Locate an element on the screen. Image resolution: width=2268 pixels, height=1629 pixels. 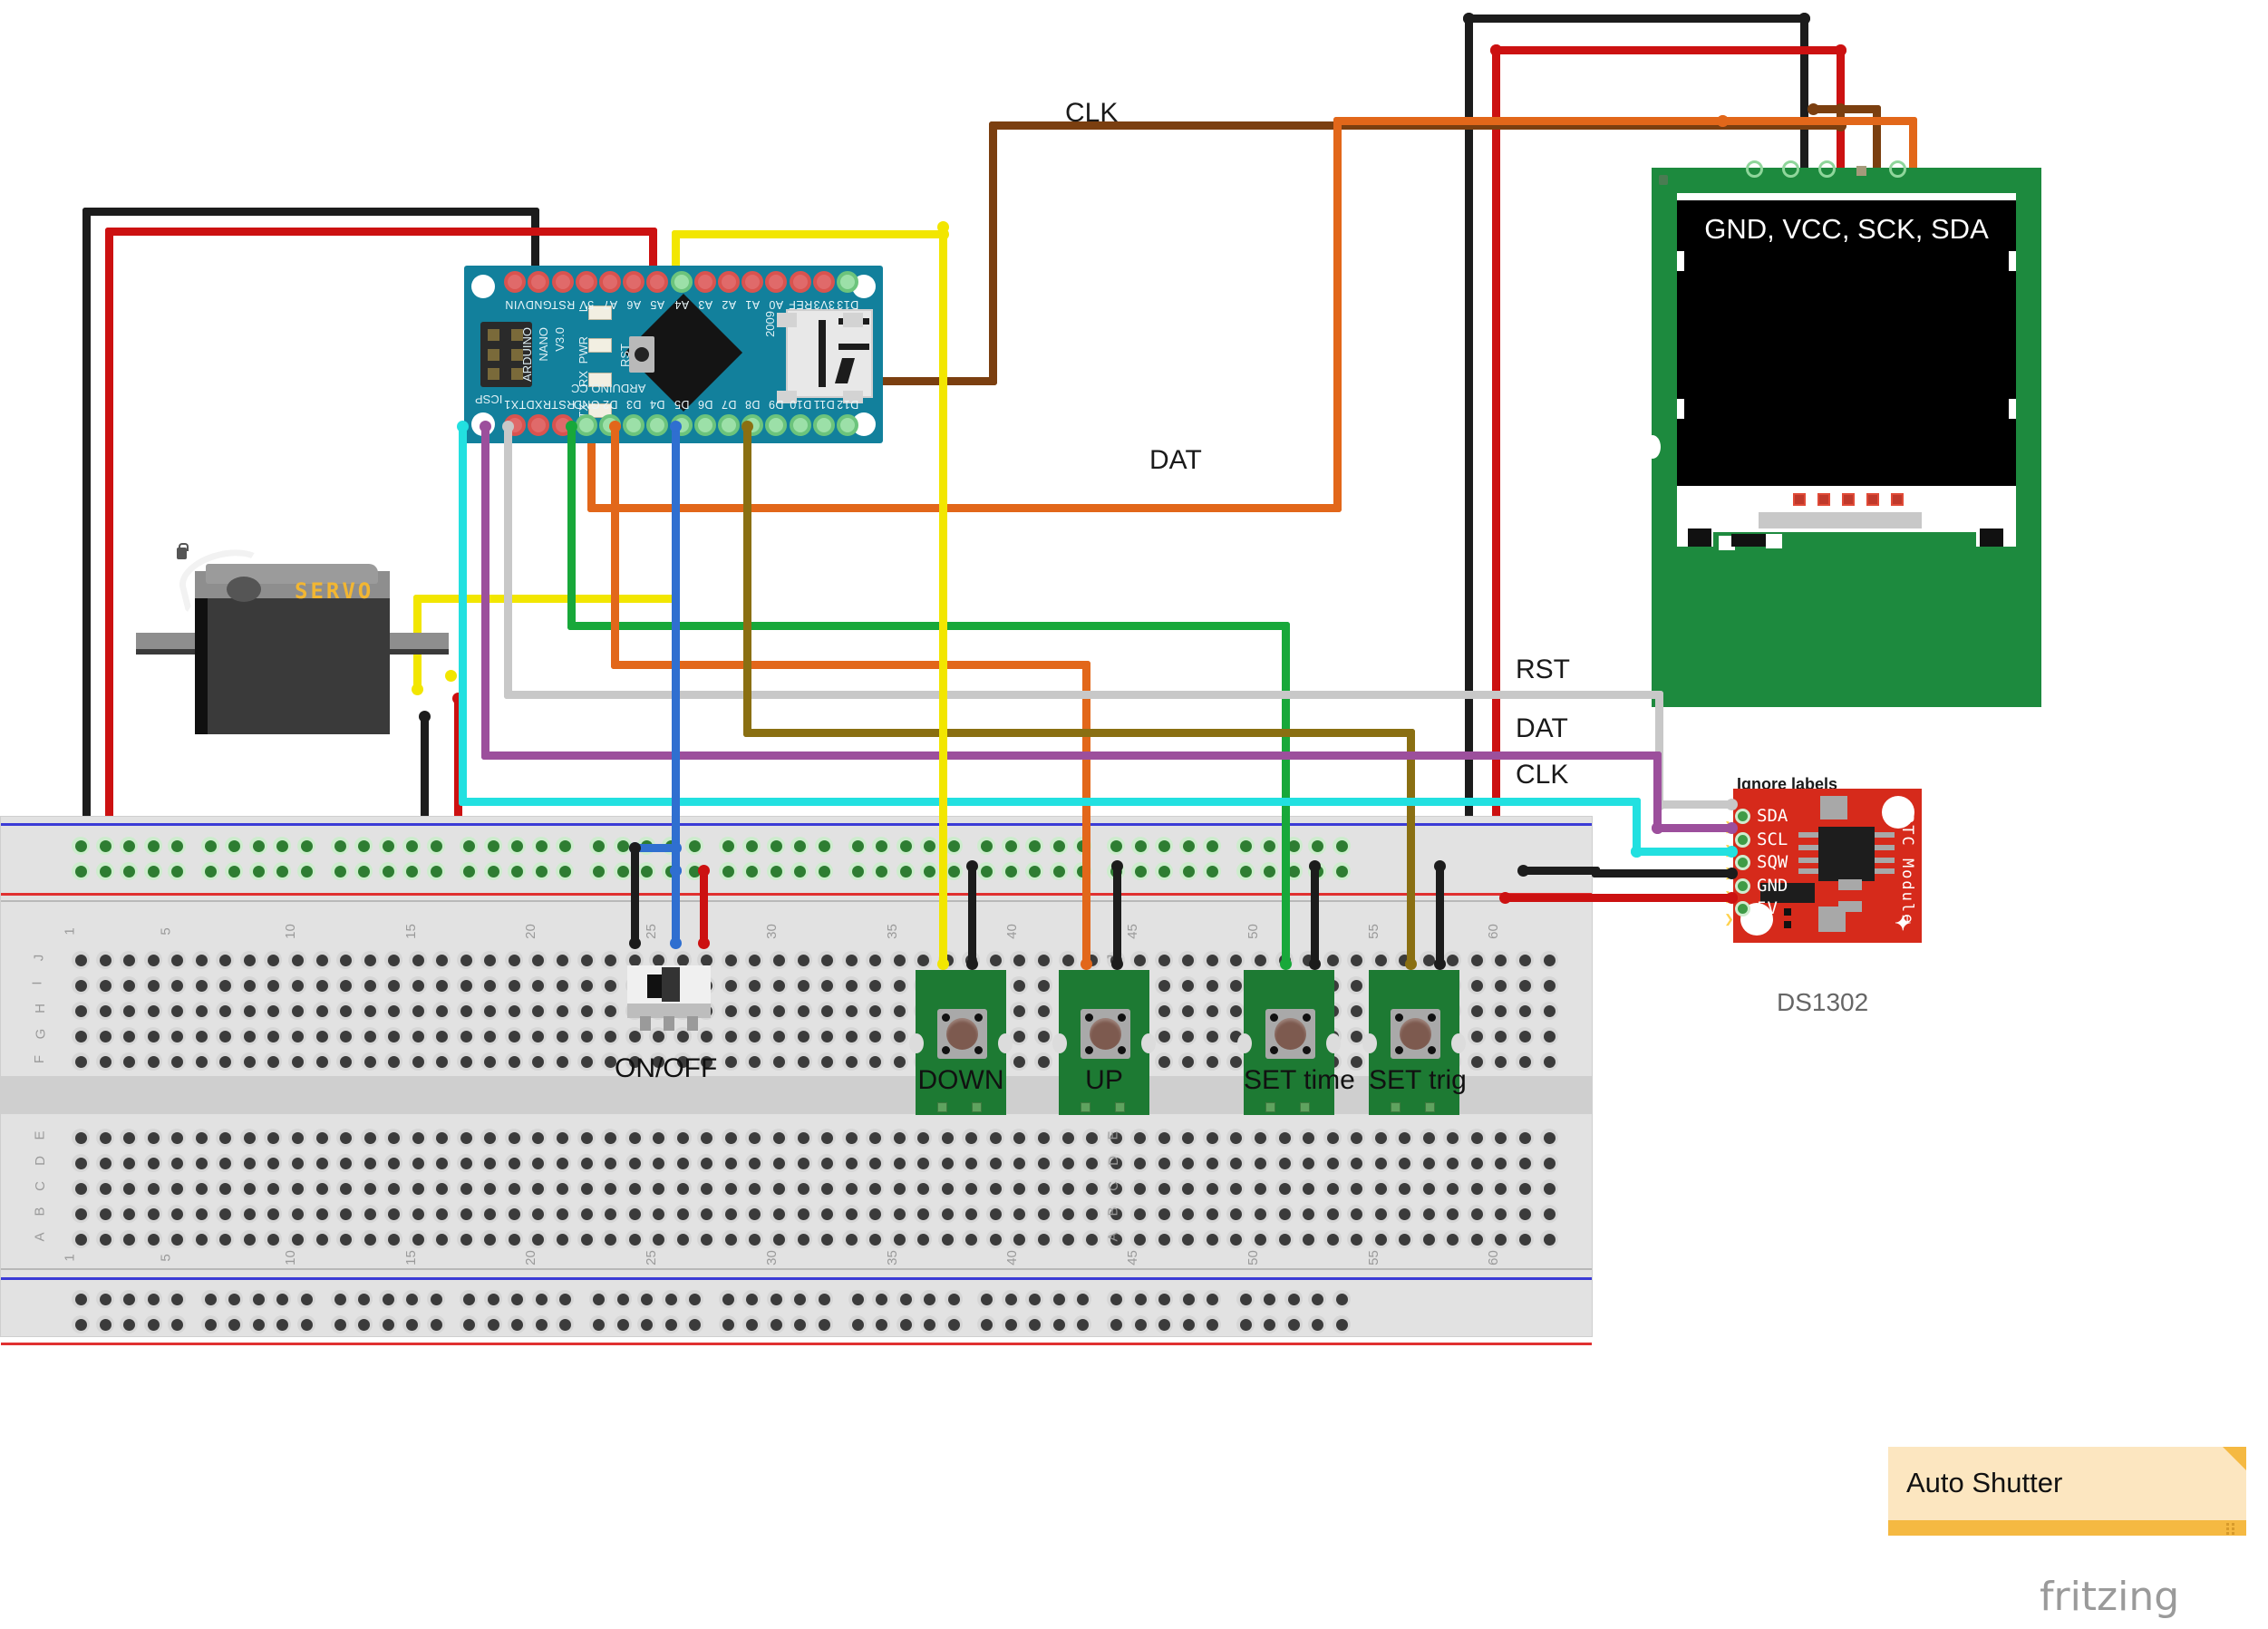
nano-pin-rst is located at coordinates (563, 282).